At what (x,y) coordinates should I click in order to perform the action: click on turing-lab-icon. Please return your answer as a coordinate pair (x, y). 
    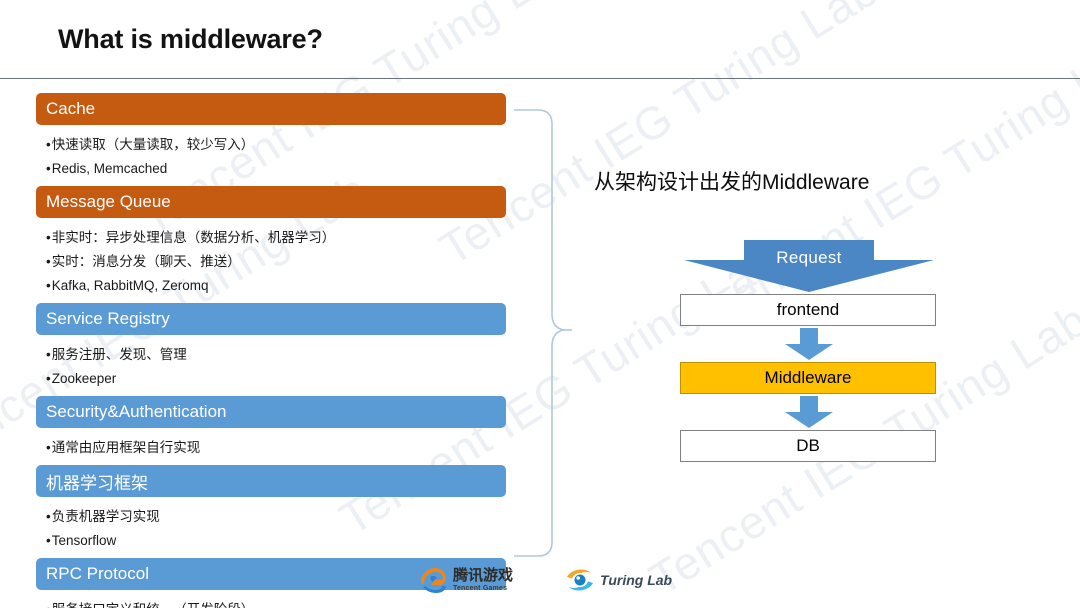
    Looking at the image, I should click on (580, 580).